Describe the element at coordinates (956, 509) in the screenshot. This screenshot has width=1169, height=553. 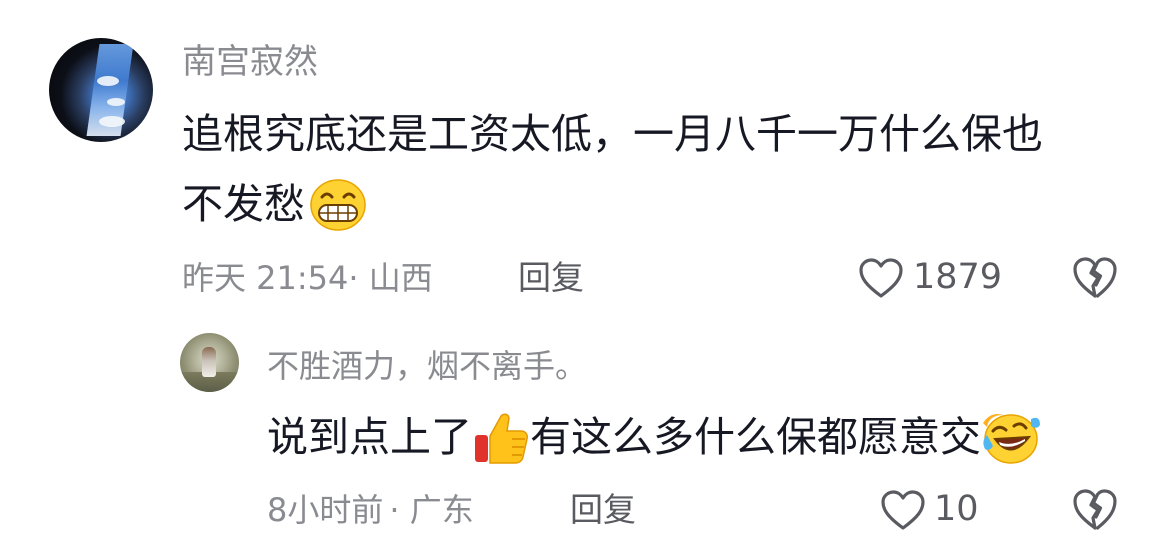
I see `reply-like-count: 10` at that location.